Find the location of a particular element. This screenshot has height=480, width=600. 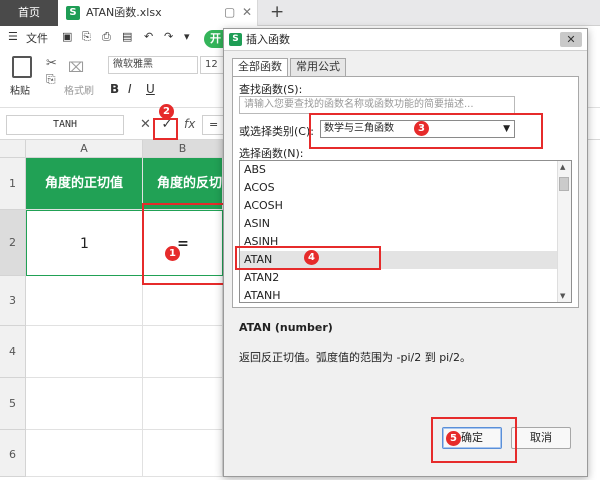

select-all-corner is located at coordinates (13, 149).